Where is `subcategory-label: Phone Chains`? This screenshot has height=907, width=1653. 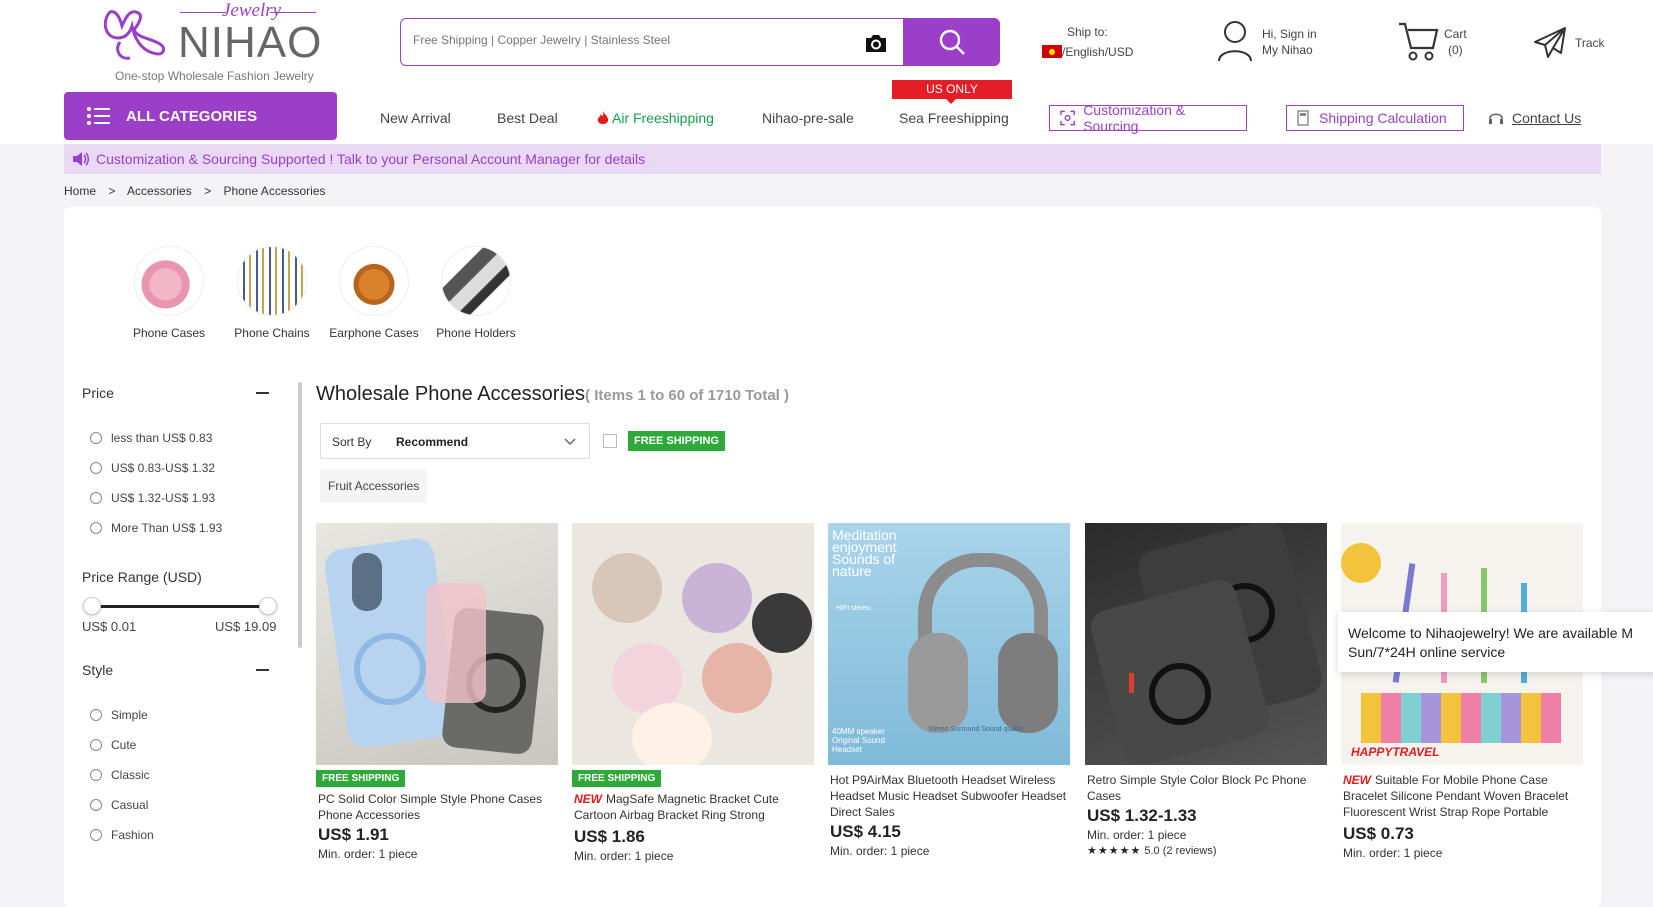 subcategory-label: Phone Chains is located at coordinates (272, 333).